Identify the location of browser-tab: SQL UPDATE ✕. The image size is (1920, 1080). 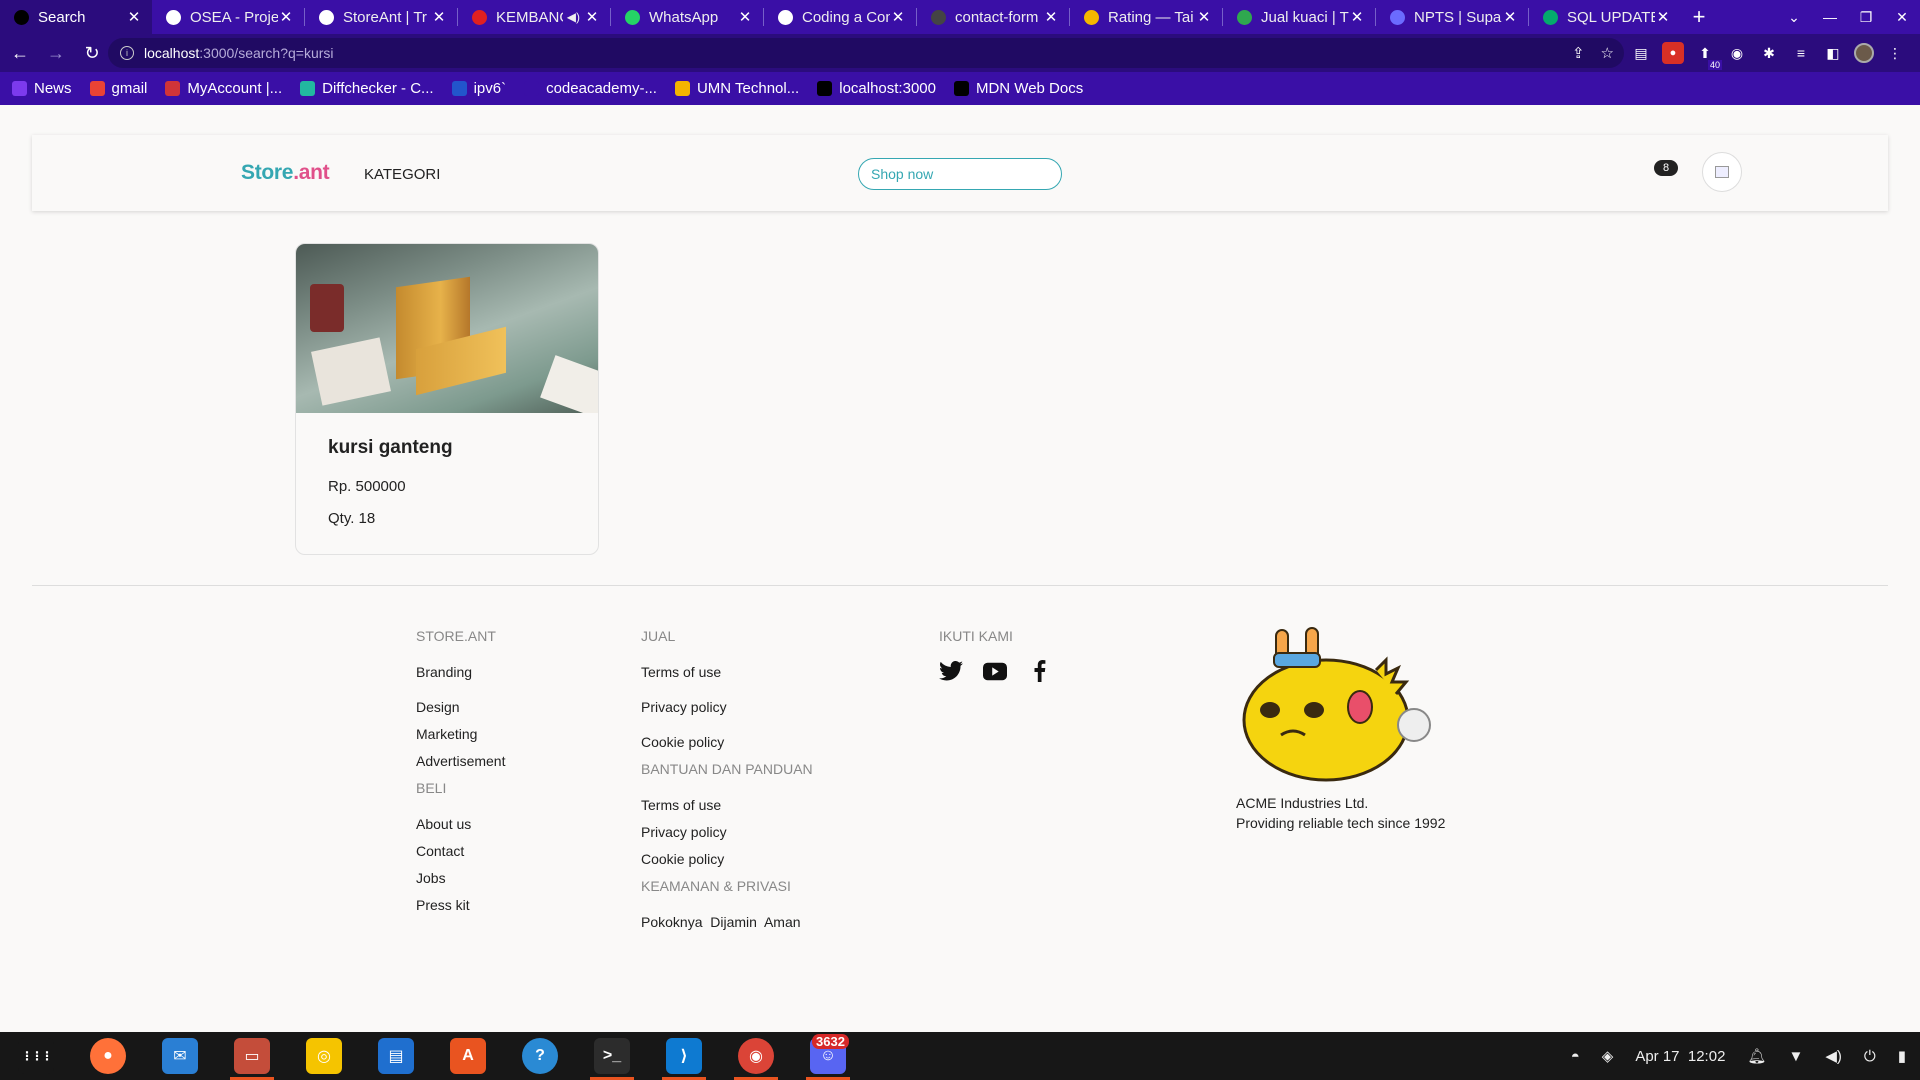
(1605, 17).